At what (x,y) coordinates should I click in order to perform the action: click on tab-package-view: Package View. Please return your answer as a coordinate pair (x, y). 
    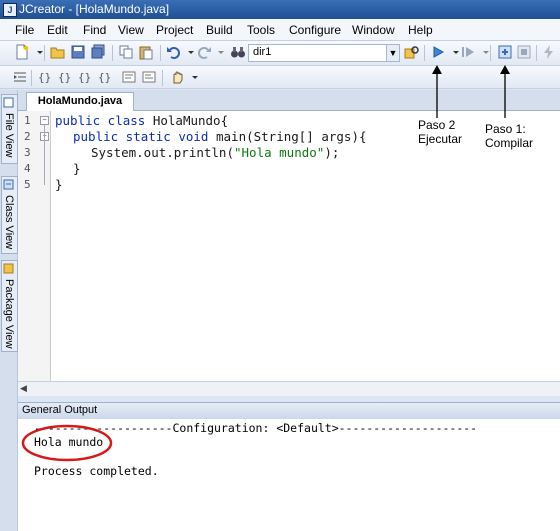
    Looking at the image, I should click on (9, 306).